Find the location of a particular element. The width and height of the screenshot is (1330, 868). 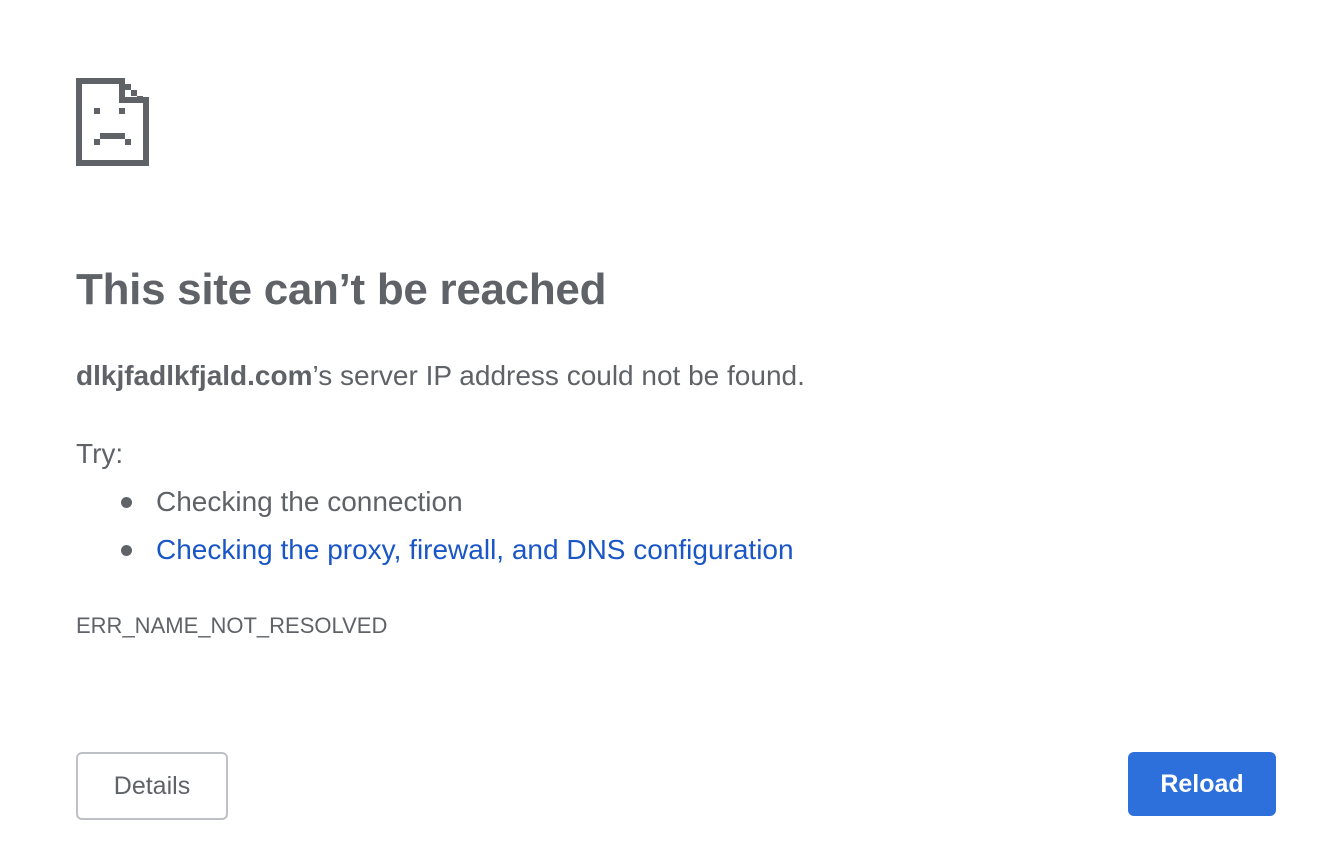

error-host: dlkjfadlkfjald.com is located at coordinates (194, 375).